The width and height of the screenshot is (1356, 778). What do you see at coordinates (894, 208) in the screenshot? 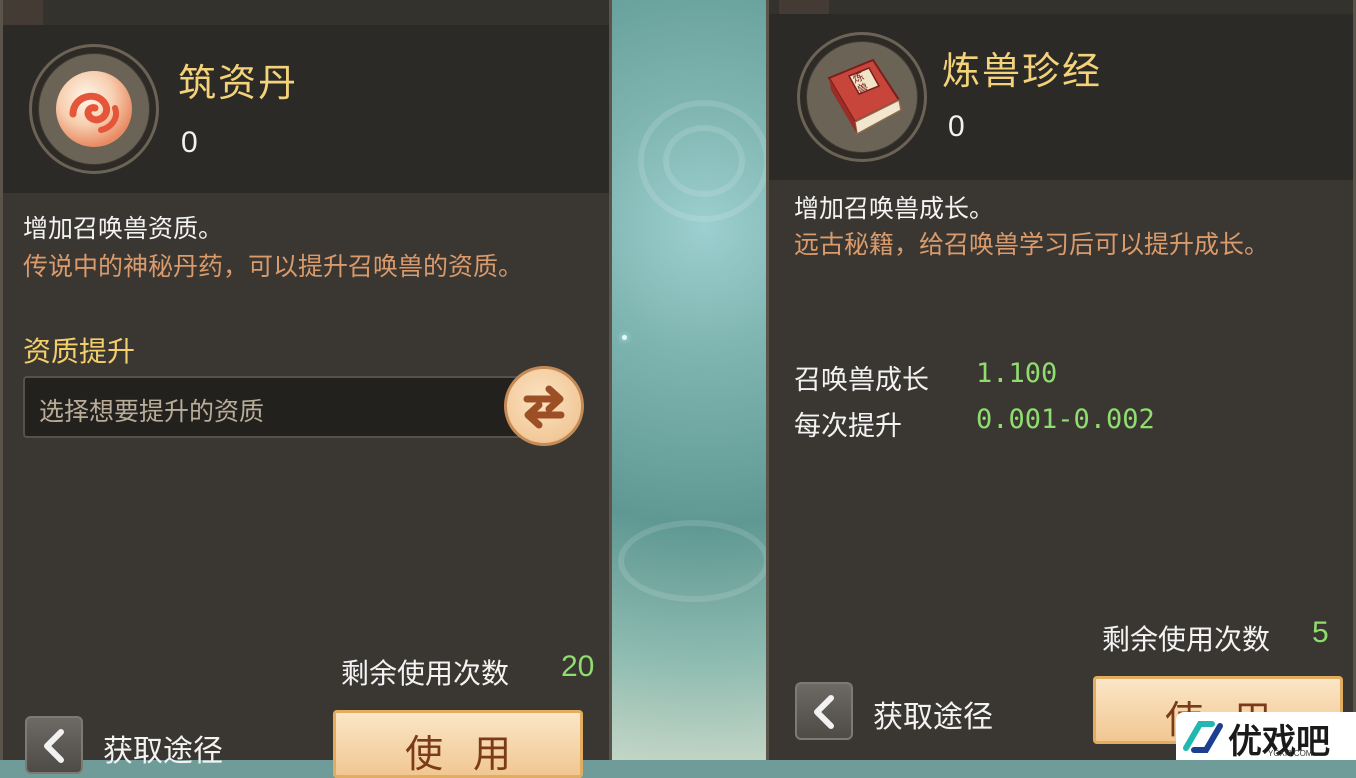
I see `item-description: 增加召唤兽成长。` at bounding box center [894, 208].